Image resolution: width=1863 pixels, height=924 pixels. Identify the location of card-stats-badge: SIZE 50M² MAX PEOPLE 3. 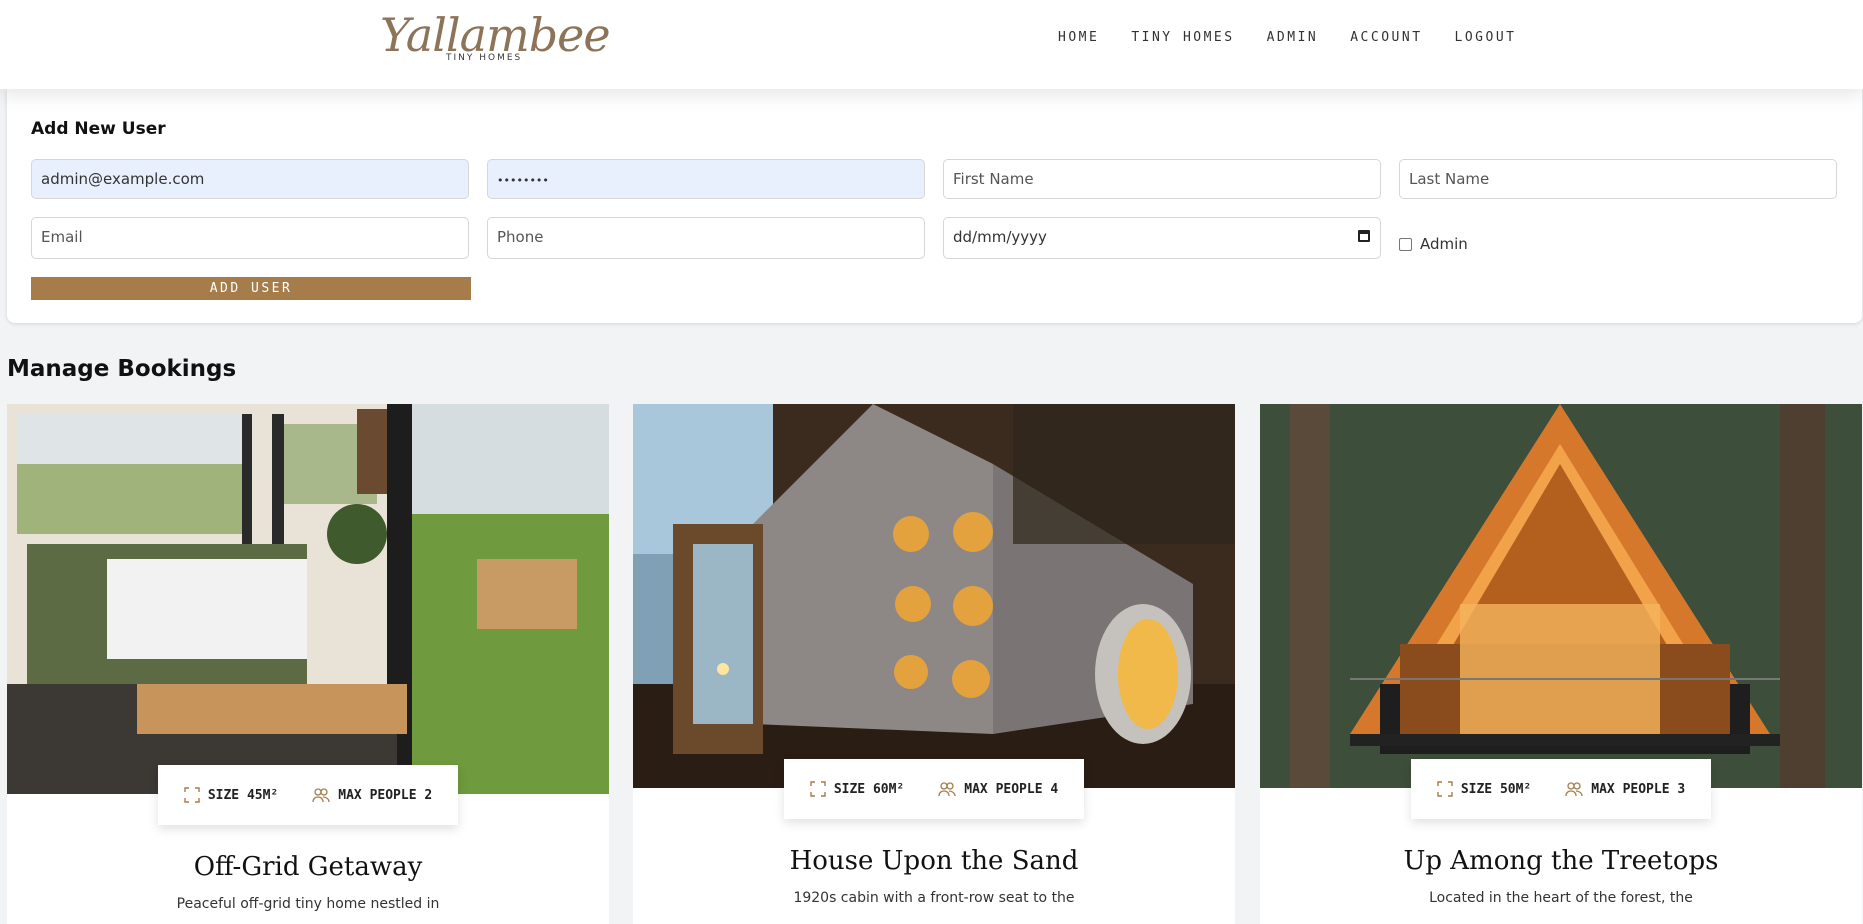
(1561, 789).